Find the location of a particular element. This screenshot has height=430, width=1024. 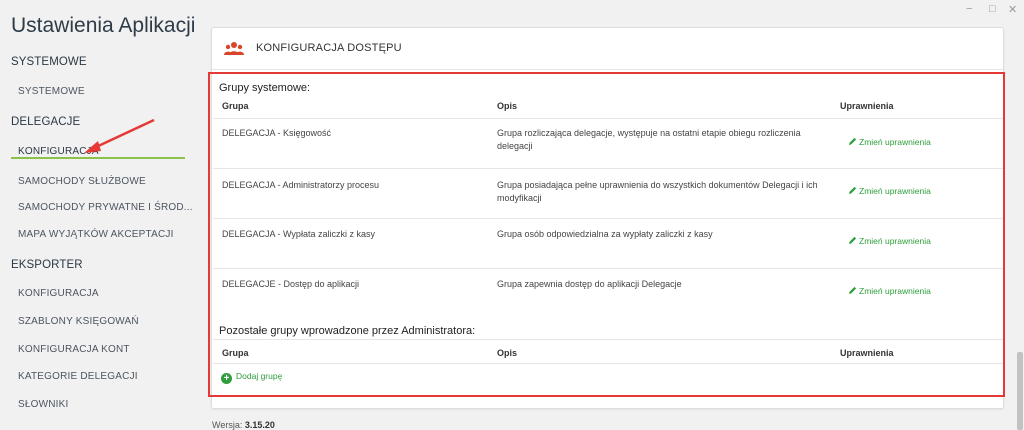

sidebar-item-konfiguracja-kont: KONFIGURACJA KONT is located at coordinates (74, 349).